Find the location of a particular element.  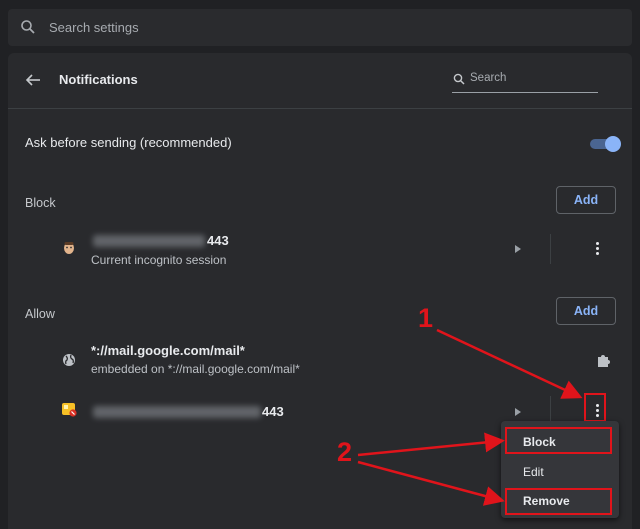

settings-topbar: Search settings is located at coordinates (320, 26).